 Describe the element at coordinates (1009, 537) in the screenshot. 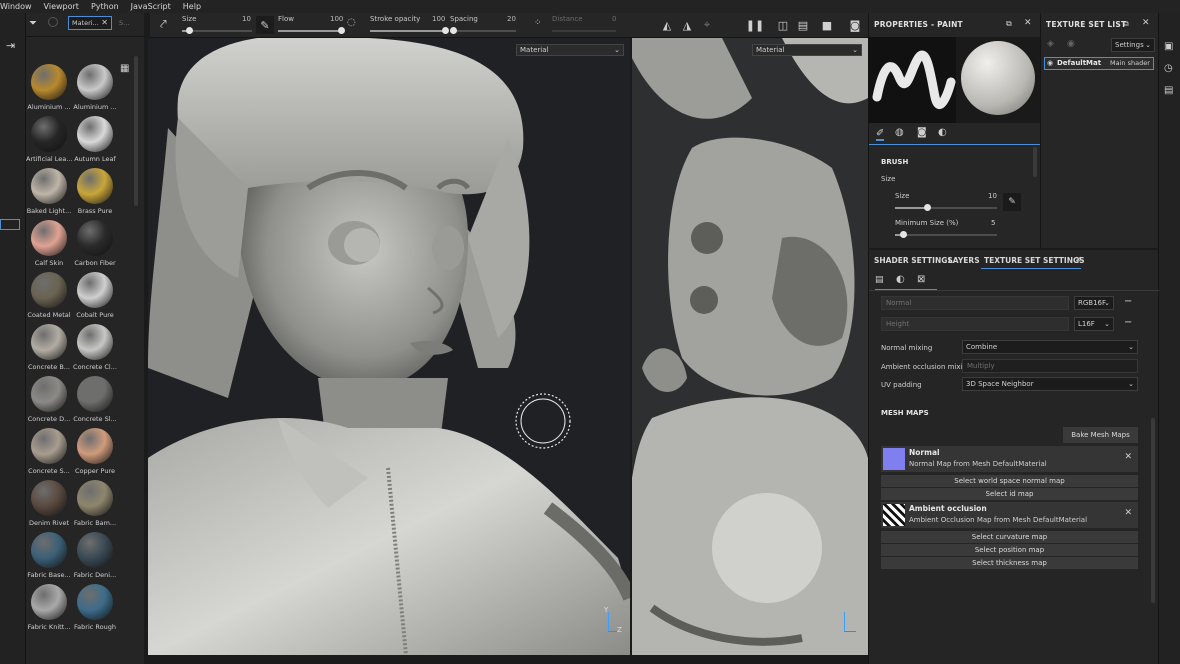

I see `select-curvature-button: Select curvature map` at that location.